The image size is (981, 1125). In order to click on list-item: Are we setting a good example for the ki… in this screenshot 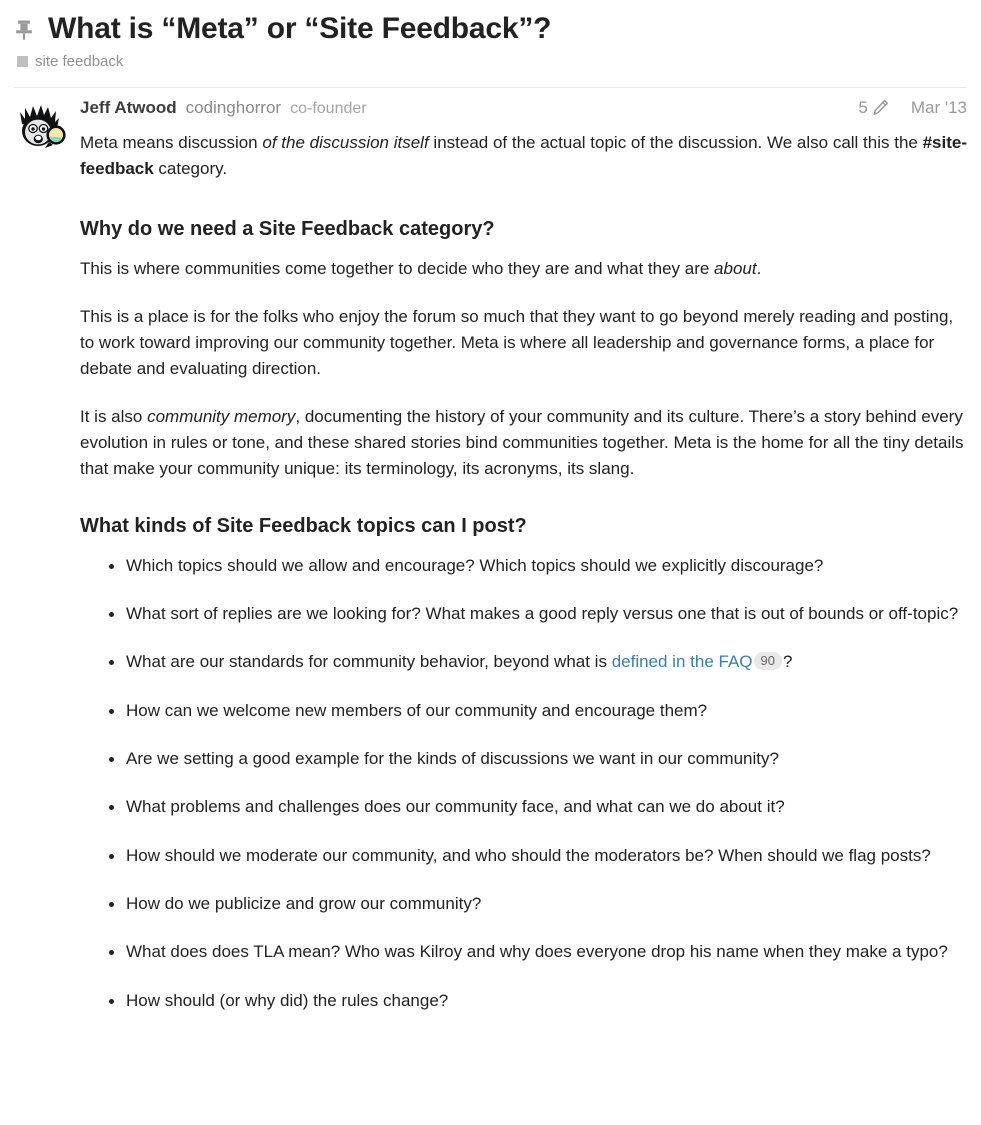, I will do `click(538, 759)`.